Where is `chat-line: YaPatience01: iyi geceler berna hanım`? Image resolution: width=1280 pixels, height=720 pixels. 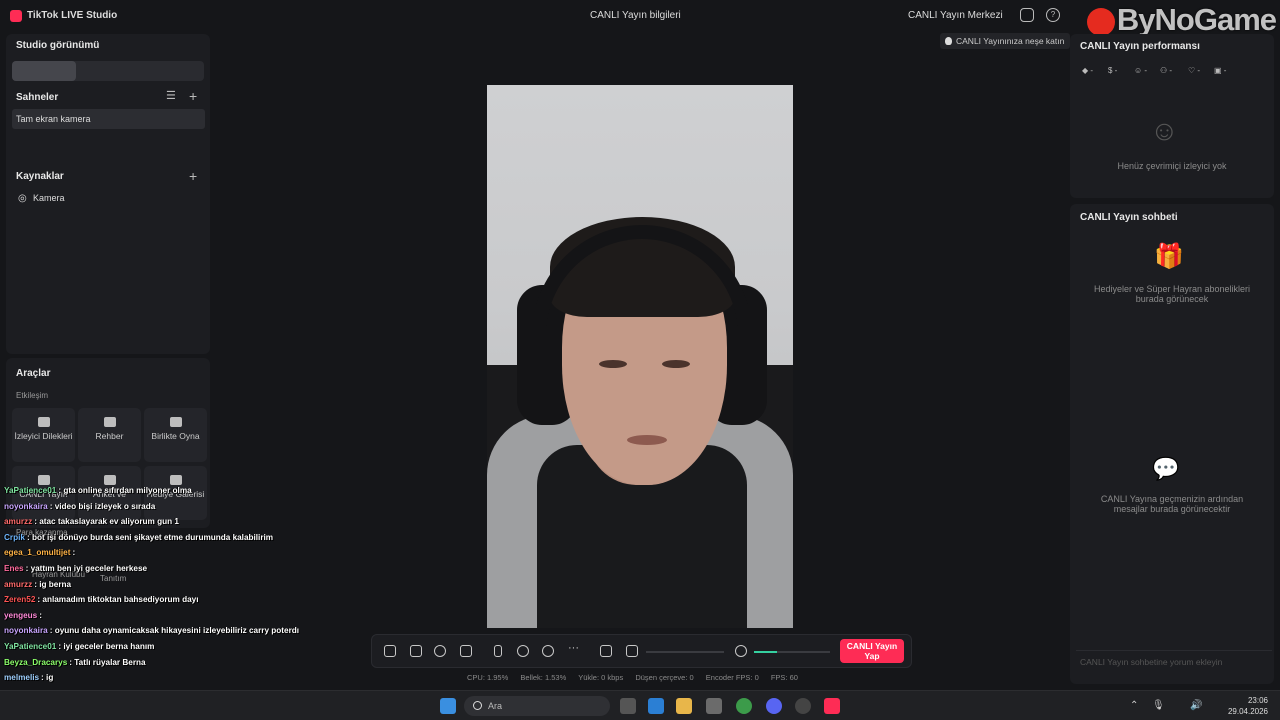
chat-line: YaPatience01: iyi geceler berna hanım is located at coordinates (79, 646).